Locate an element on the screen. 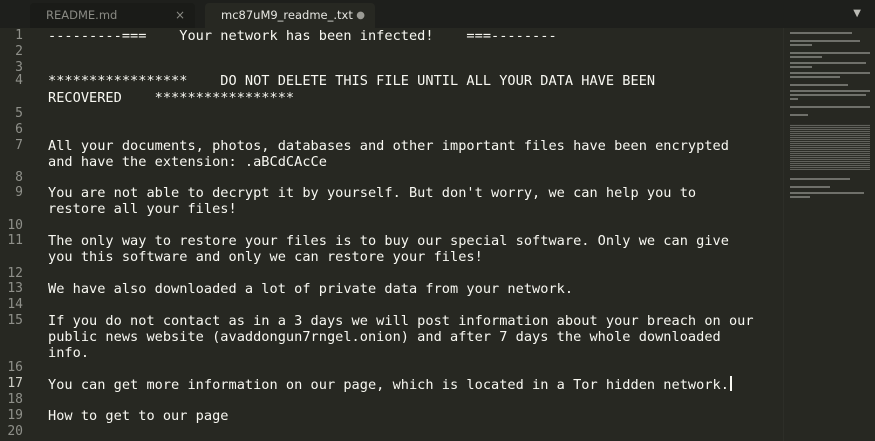 This screenshot has width=875, height=441. code-line-wrap: info. is located at coordinates (69, 353).